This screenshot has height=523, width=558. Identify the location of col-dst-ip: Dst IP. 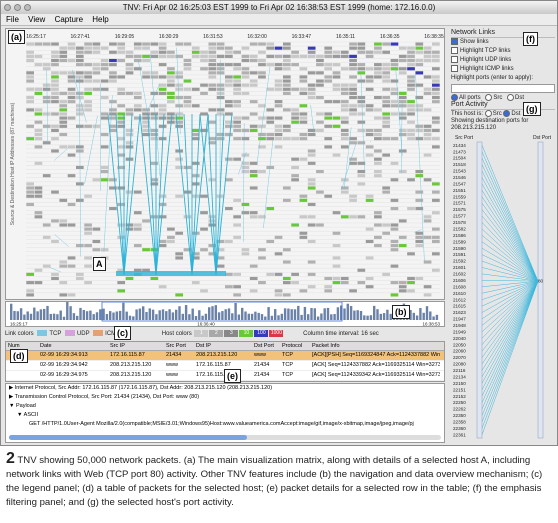
(223, 346).